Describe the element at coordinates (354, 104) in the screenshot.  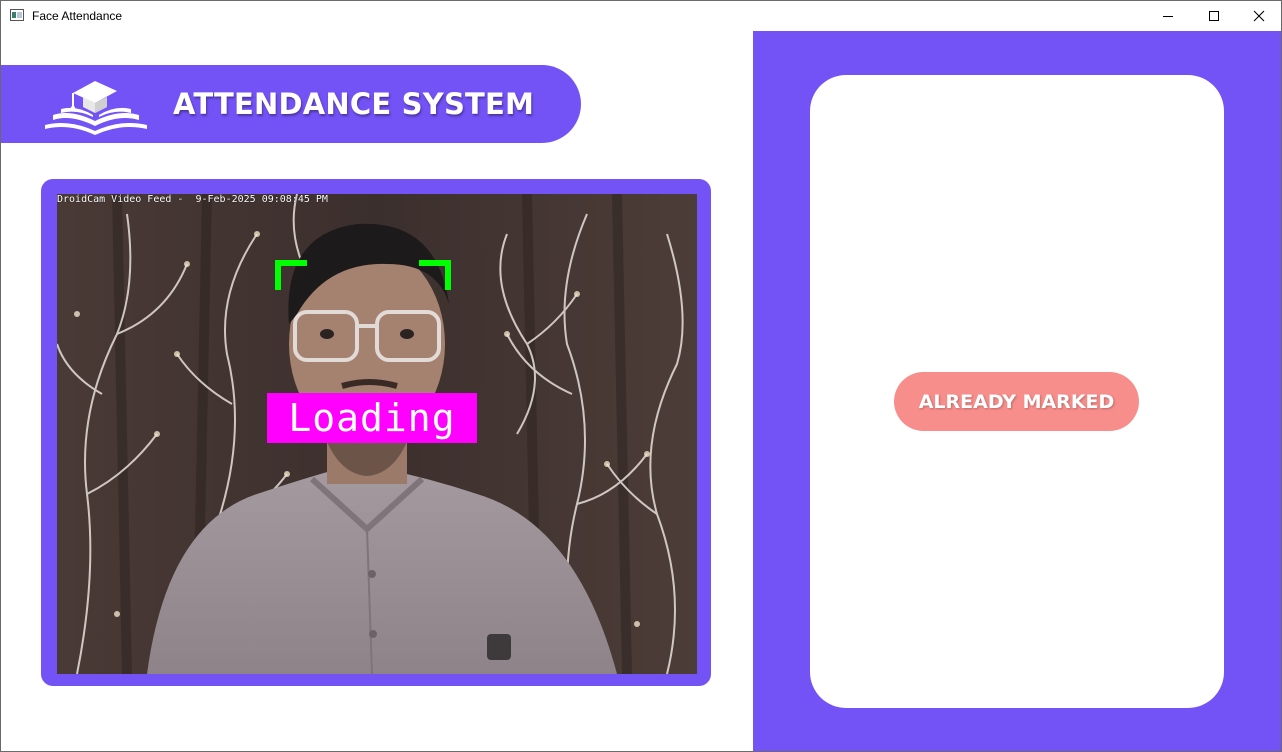
I see `page-title: ATTENDANCE SYSTEM` at that location.